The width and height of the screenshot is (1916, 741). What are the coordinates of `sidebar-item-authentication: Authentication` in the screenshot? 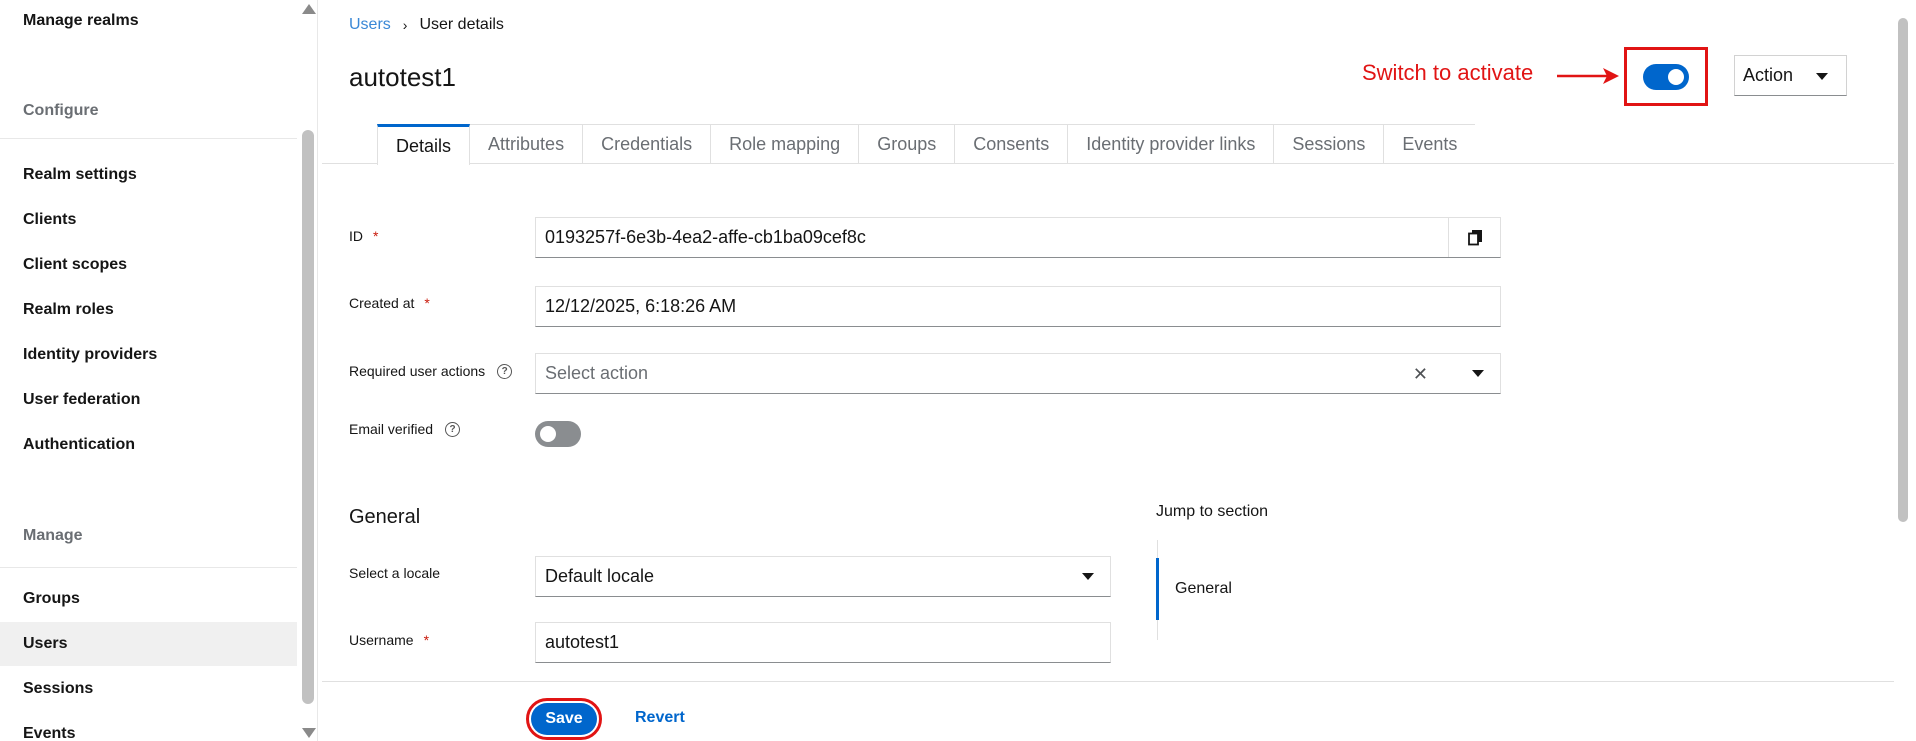 It's located at (148, 445).